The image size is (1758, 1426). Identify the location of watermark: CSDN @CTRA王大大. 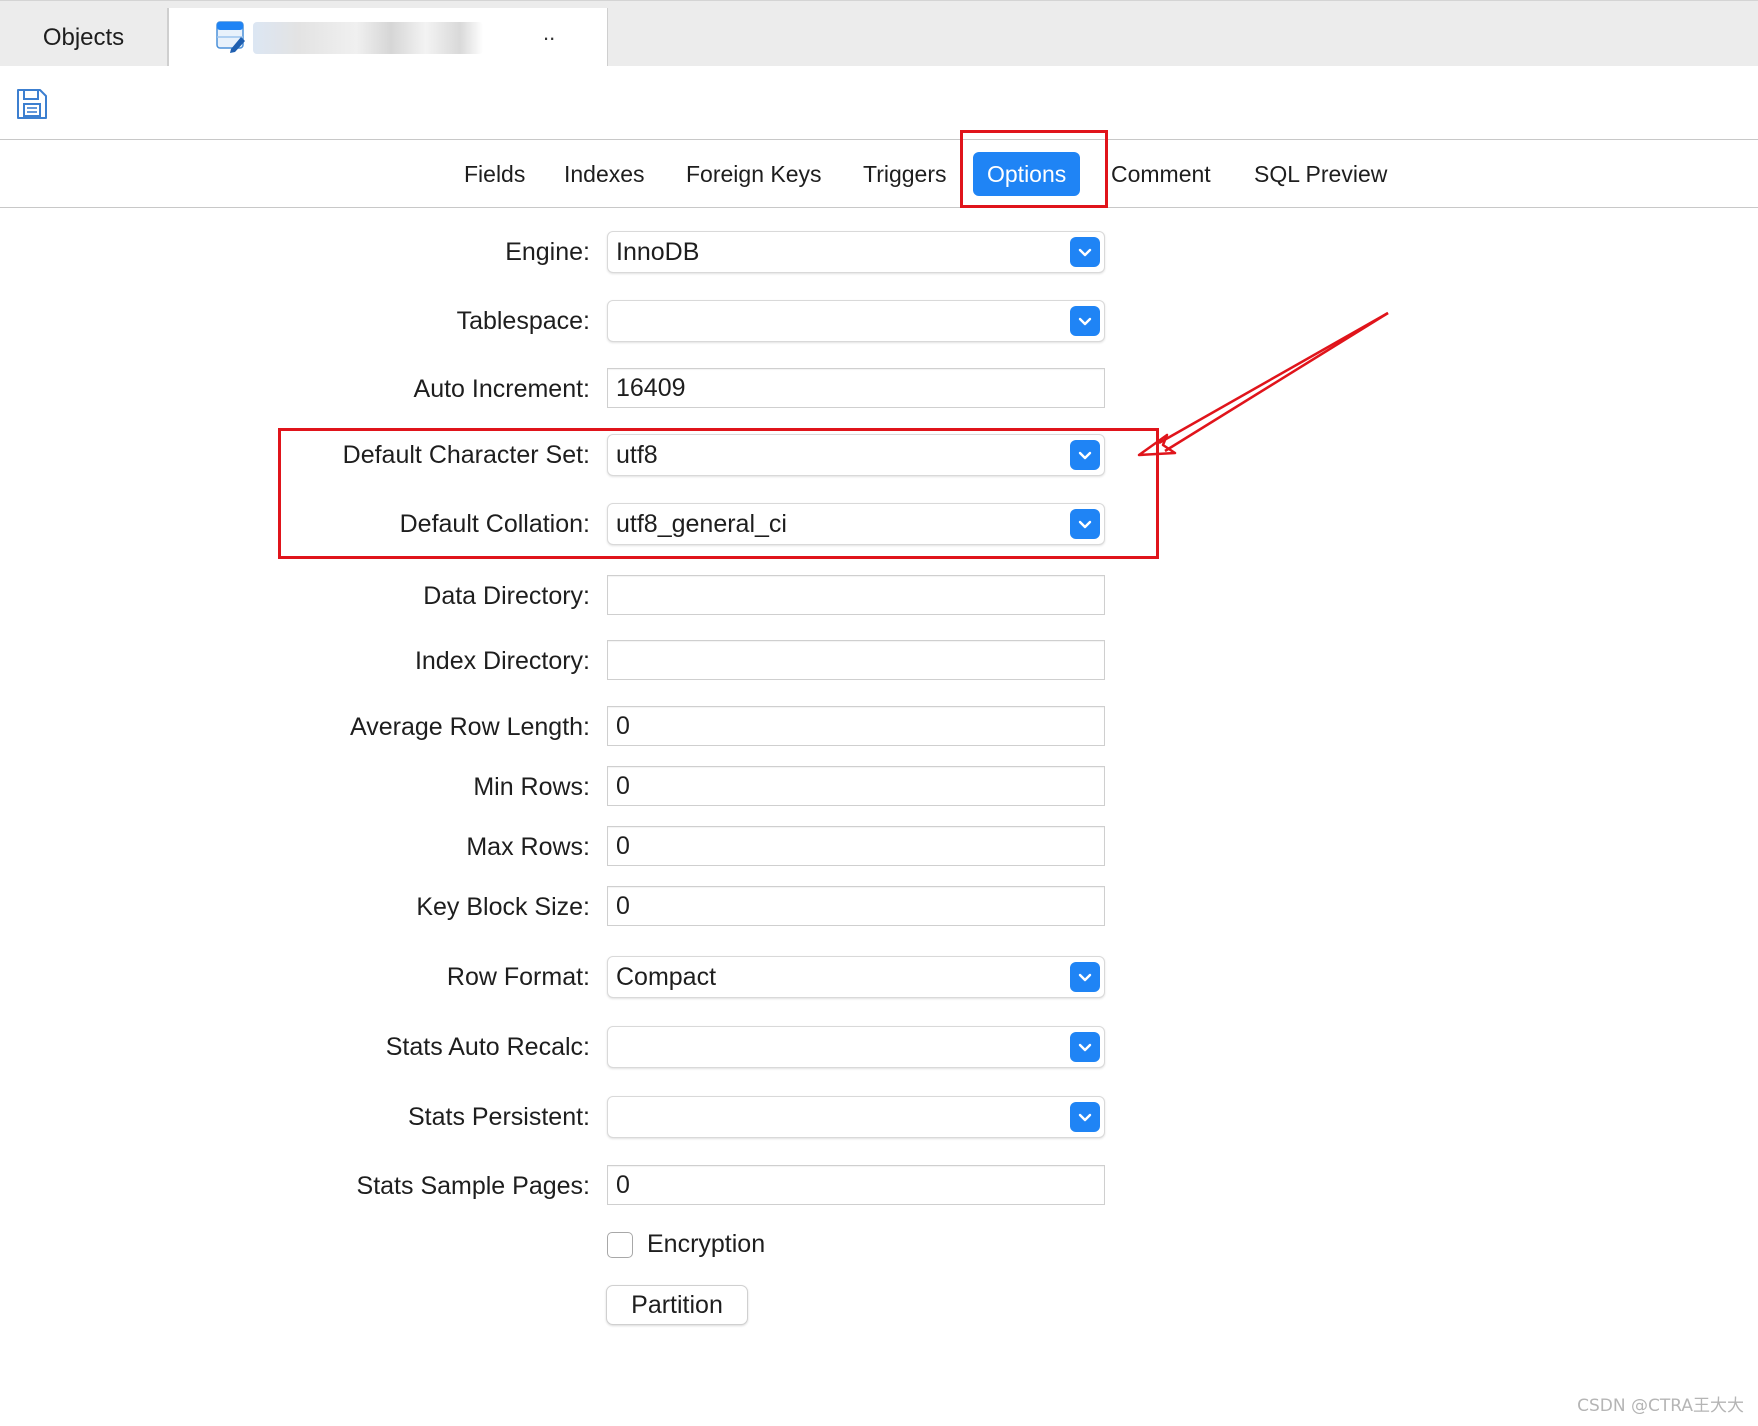
(1660, 1406).